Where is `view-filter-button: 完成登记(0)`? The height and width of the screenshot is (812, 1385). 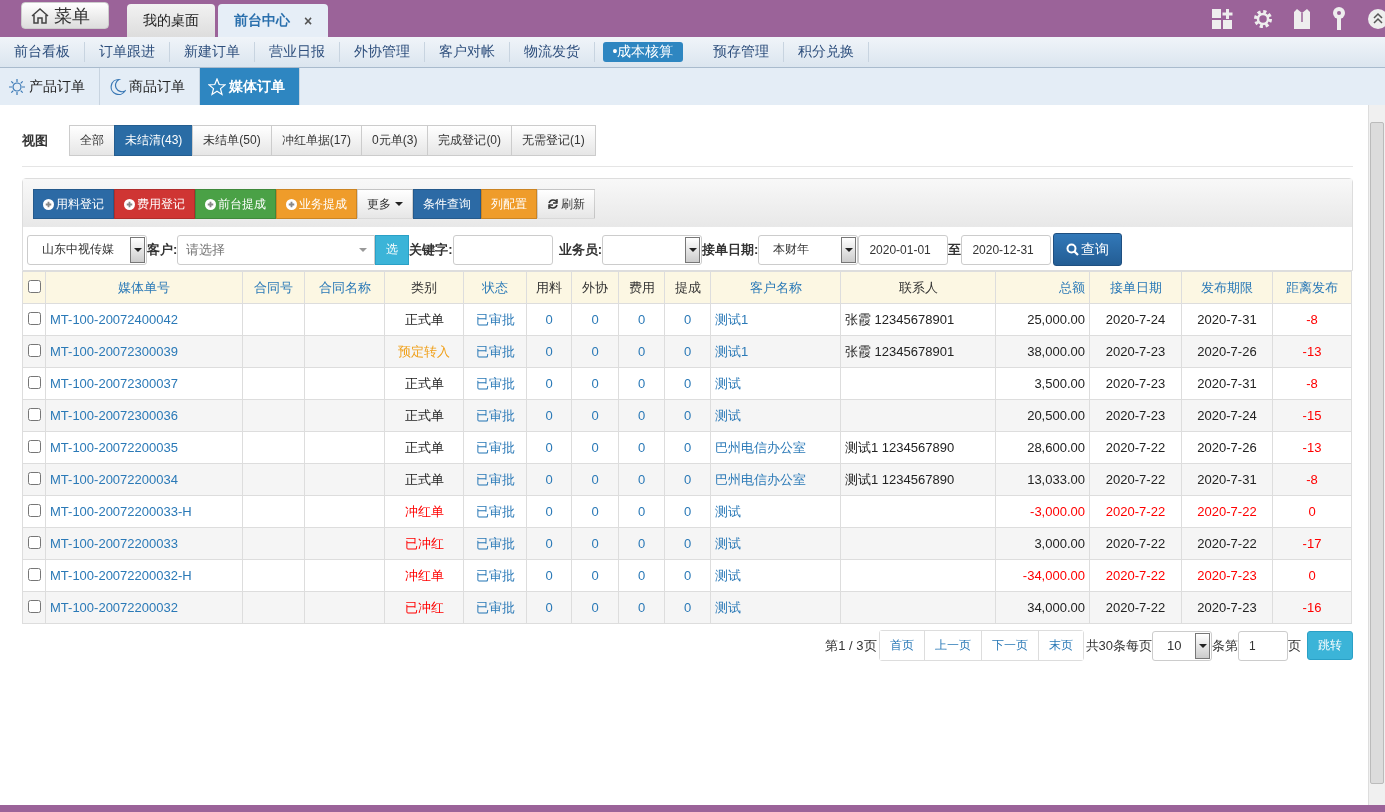
view-filter-button: 完成登记(0) is located at coordinates (470, 140).